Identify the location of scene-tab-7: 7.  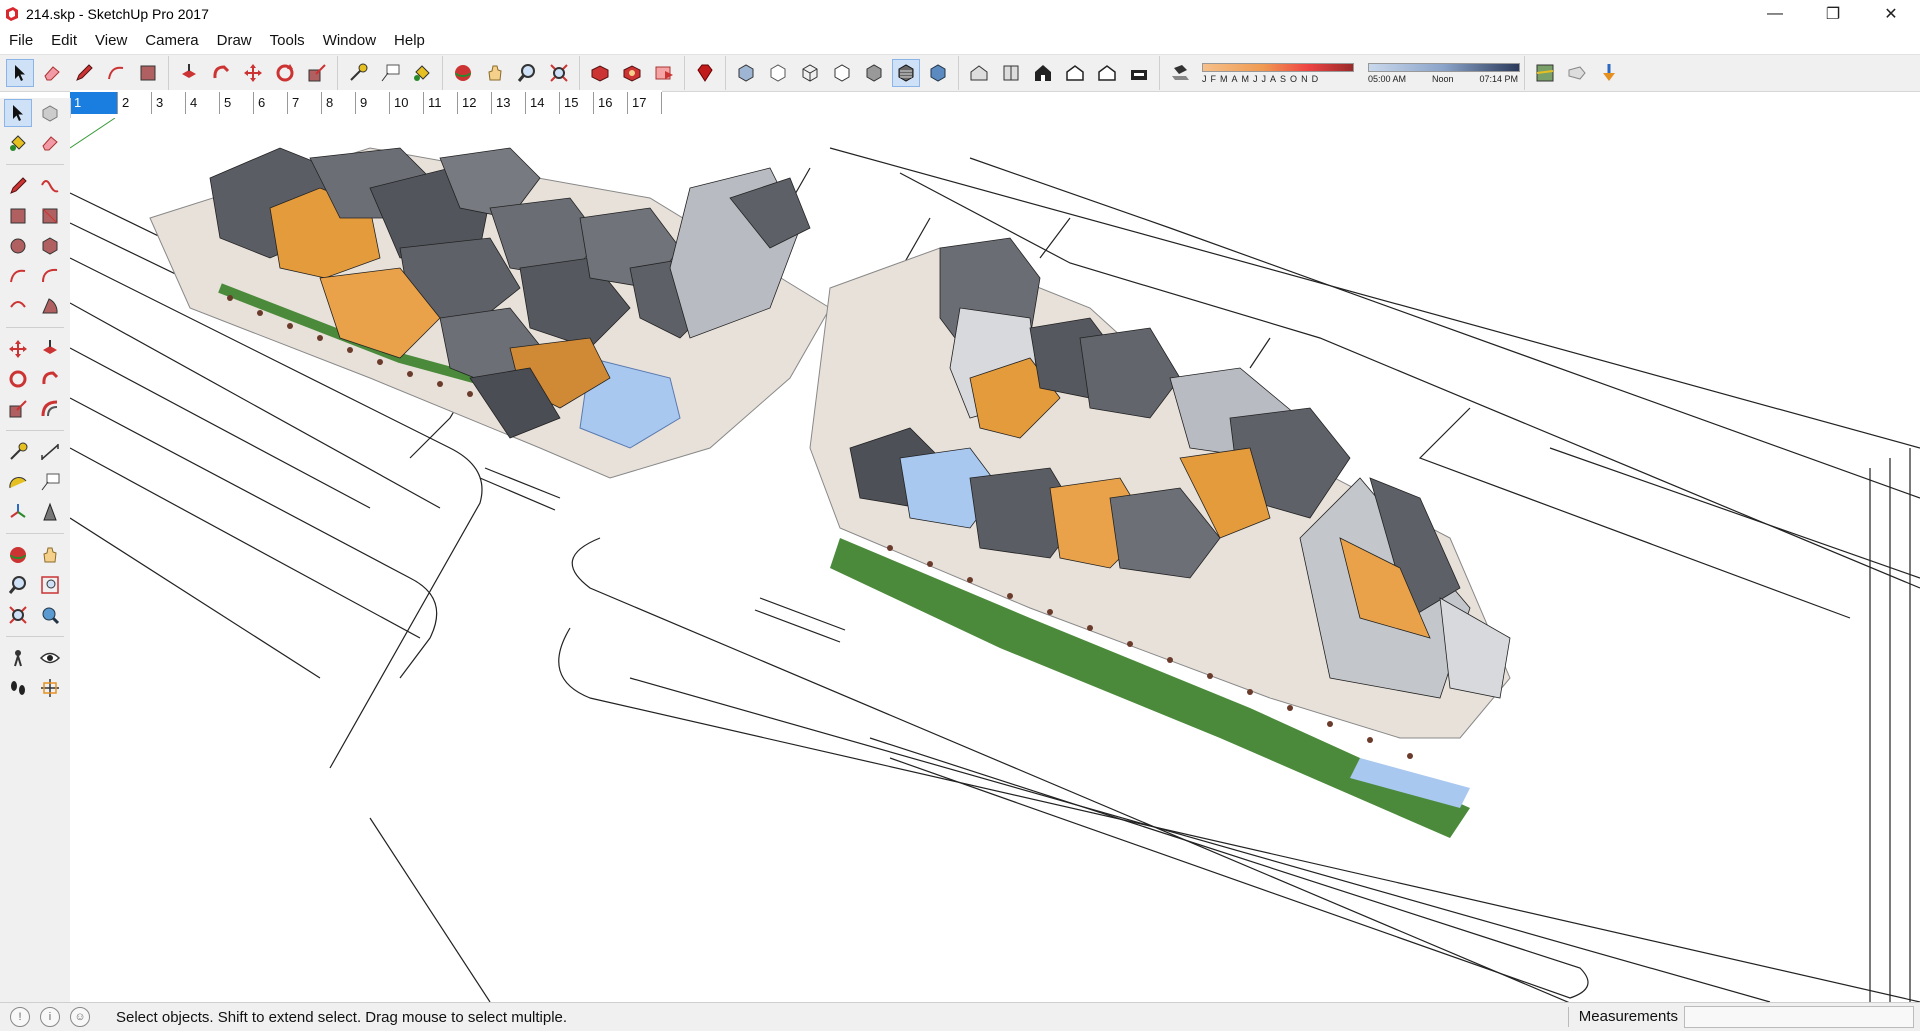
(305, 103).